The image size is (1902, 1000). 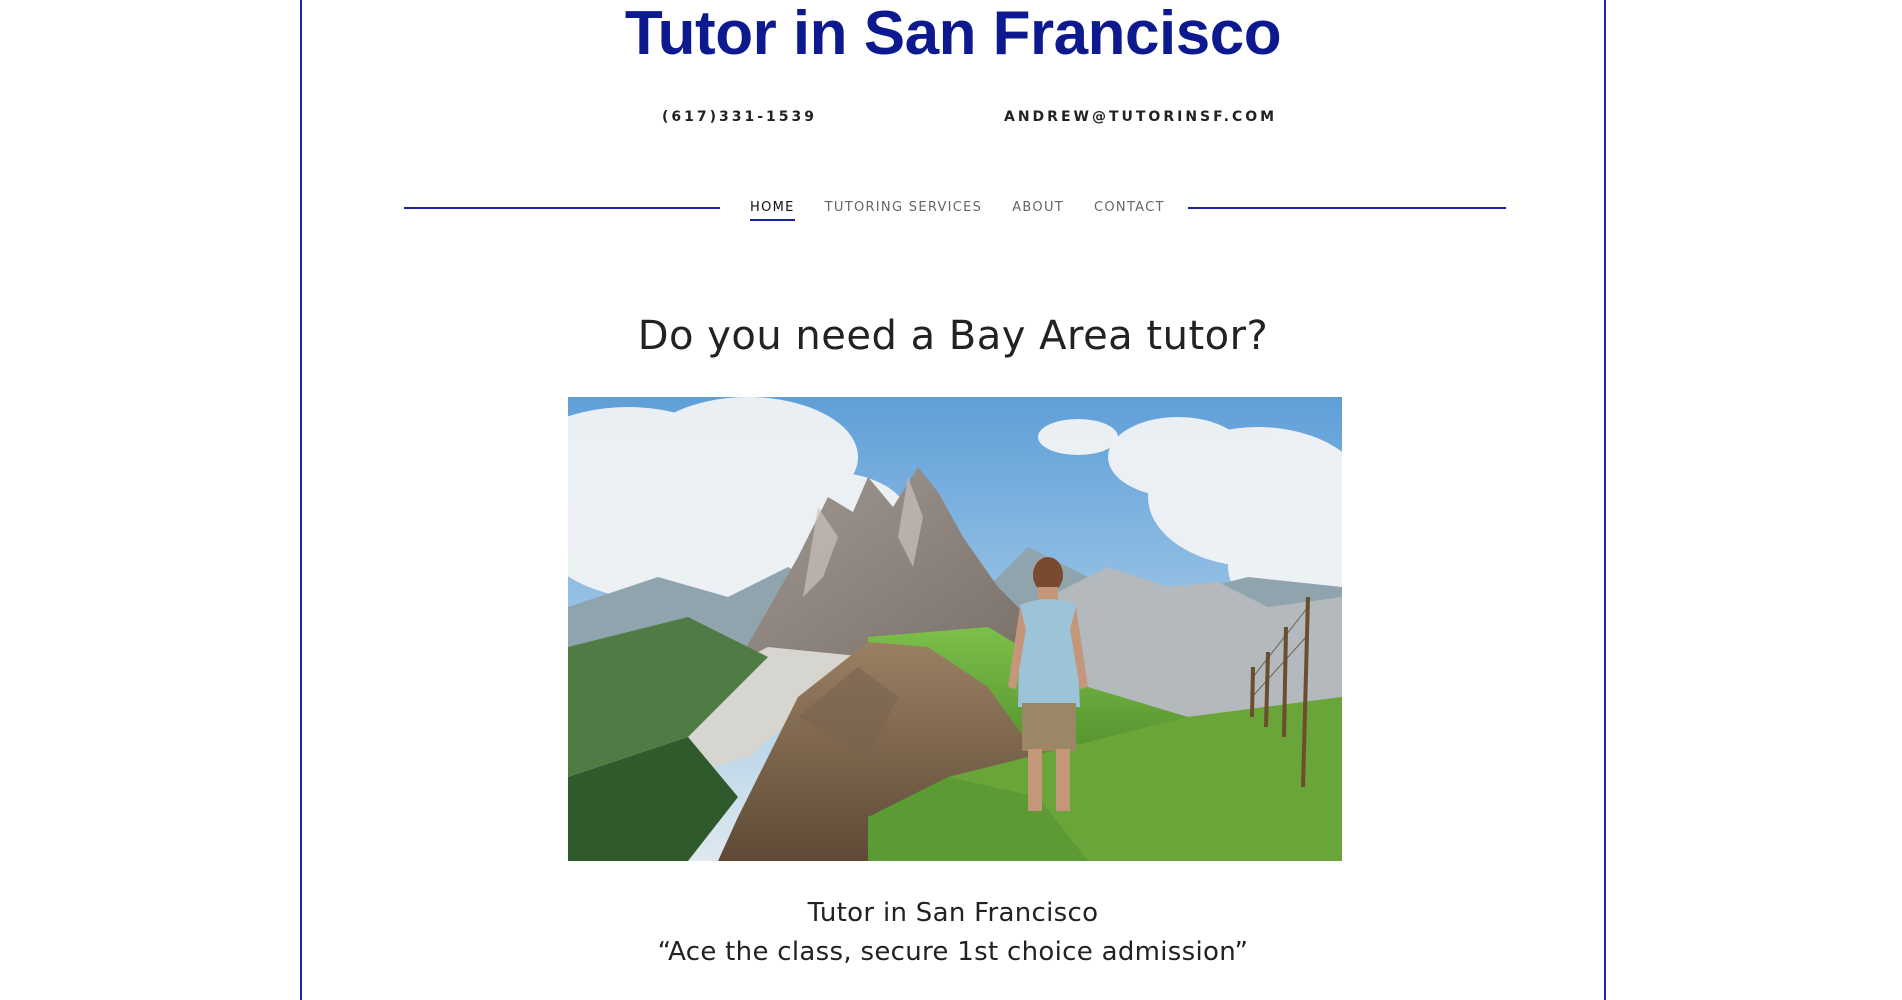 I want to click on page-headline: Do you need a Bay Area tutor?, so click(x=953, y=336).